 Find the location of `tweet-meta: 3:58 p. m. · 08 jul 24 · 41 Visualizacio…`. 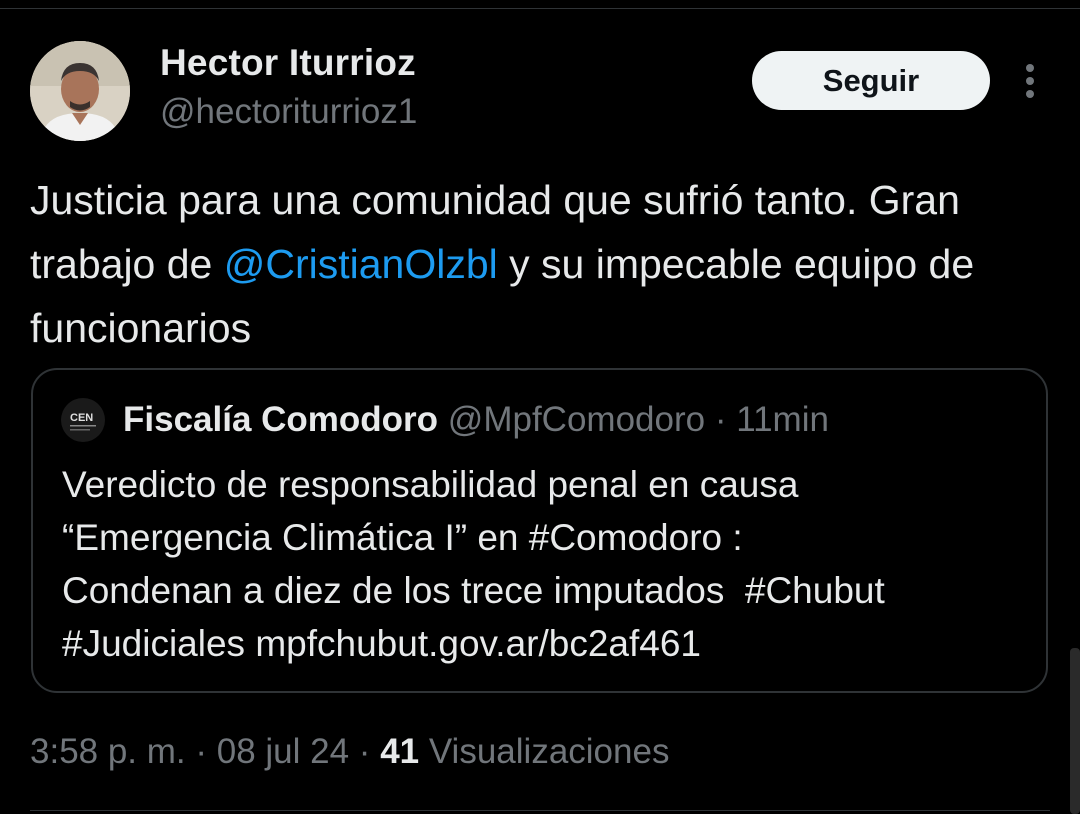

tweet-meta: 3:58 p. m. · 08 jul 24 · 41 Visualizacio… is located at coordinates (349, 752).